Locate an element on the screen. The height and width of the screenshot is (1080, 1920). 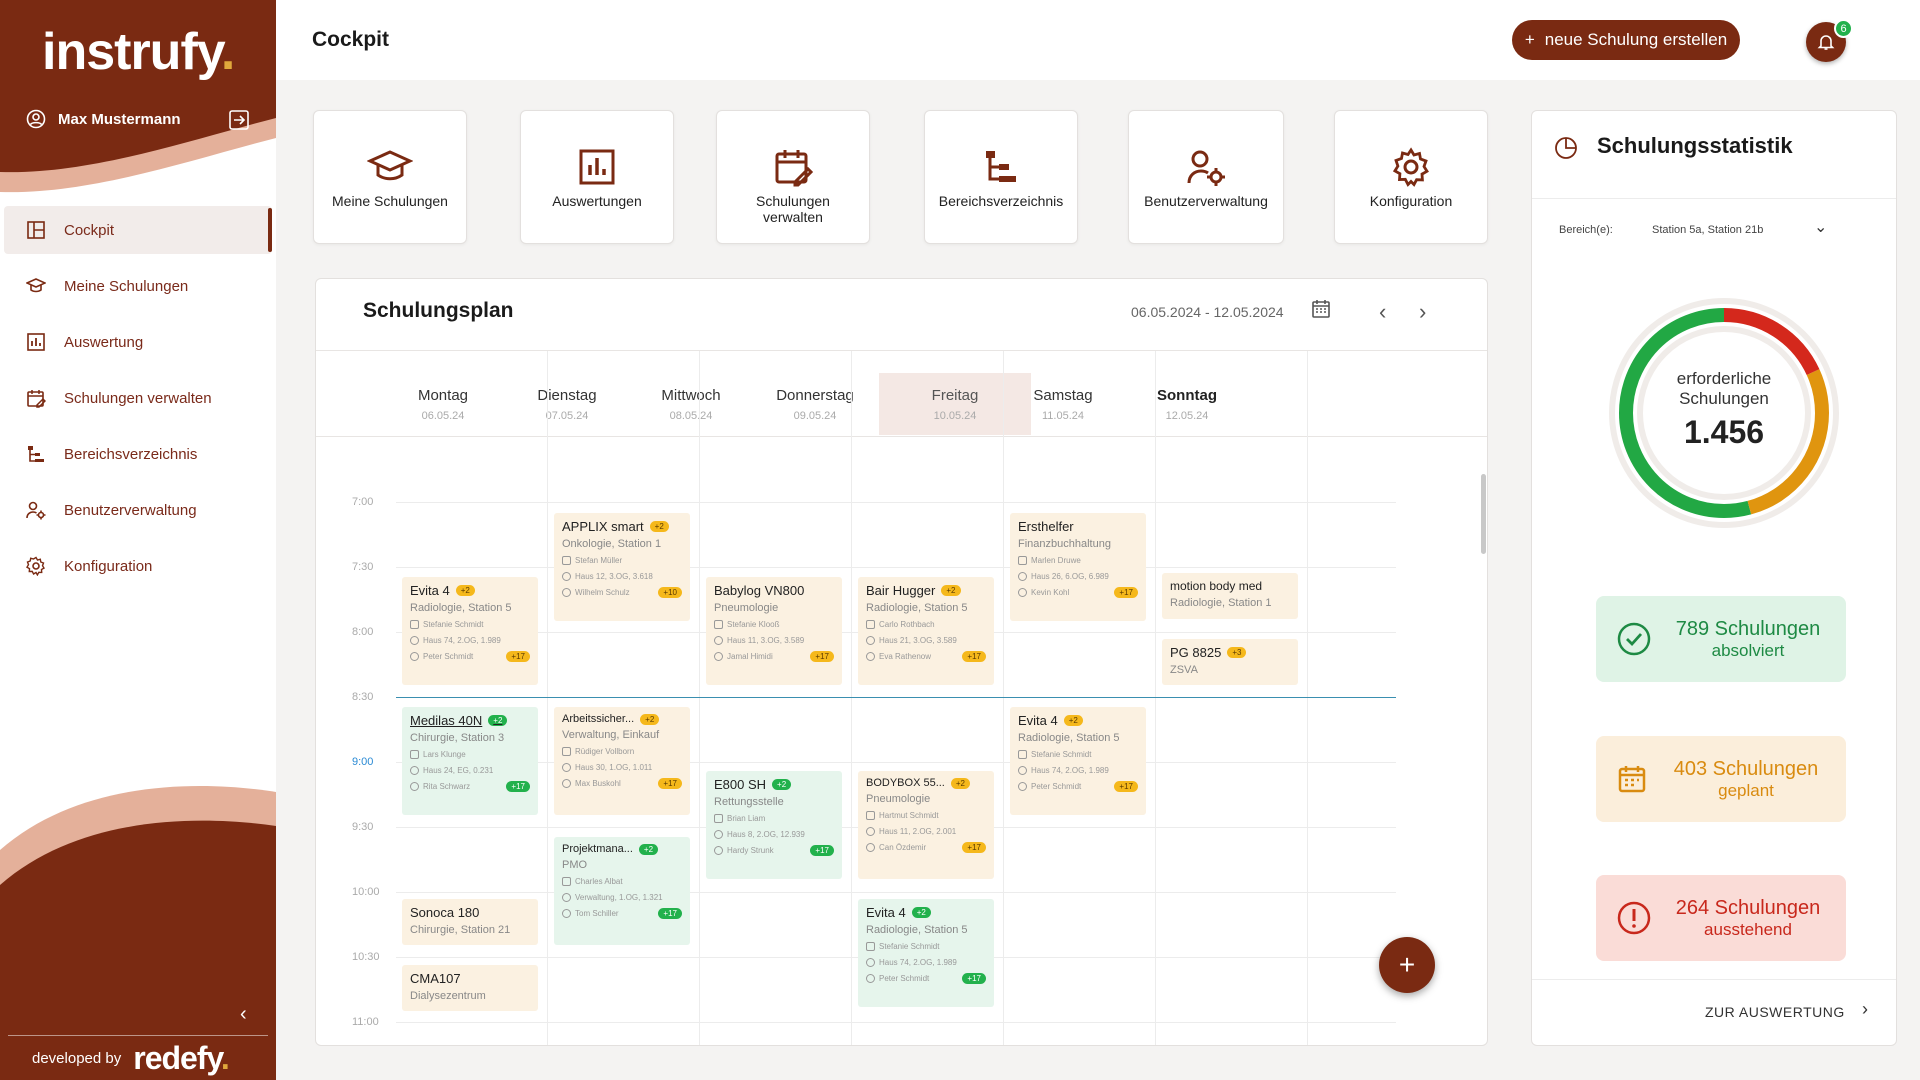
developer-logo: redefy. is located at coordinates (181, 1058).